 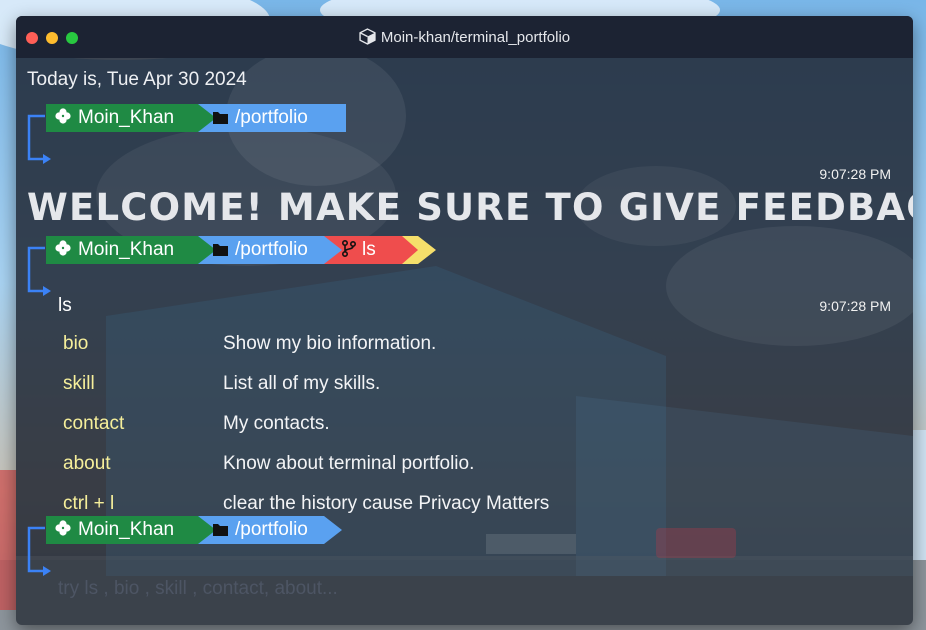 I want to click on command-name: ctrl + l, so click(x=89, y=503).